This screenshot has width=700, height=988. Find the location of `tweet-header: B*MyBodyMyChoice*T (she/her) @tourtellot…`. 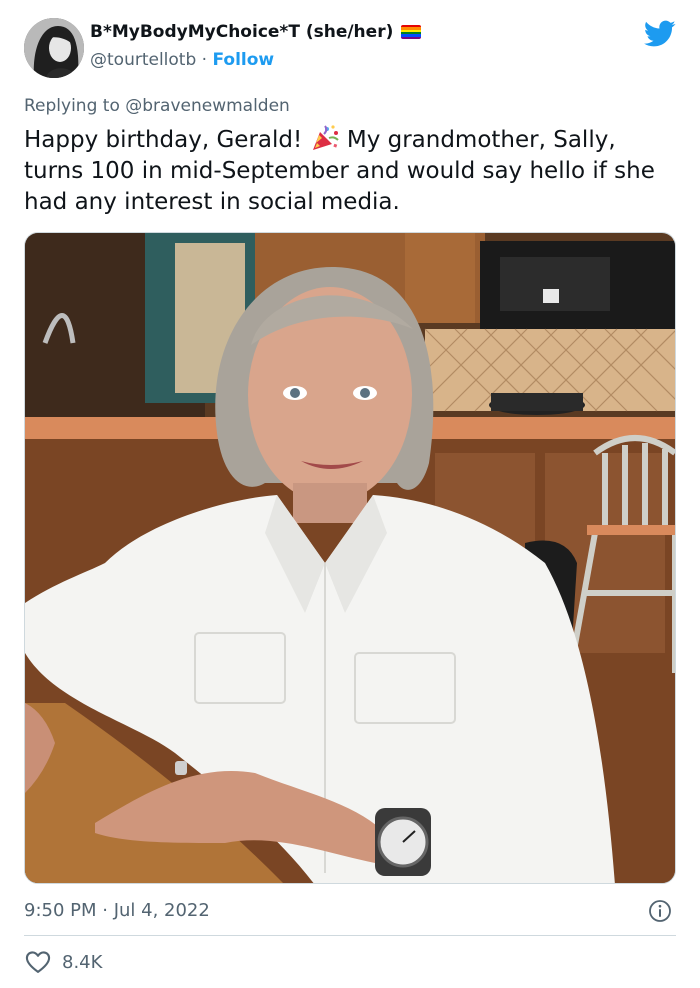

tweet-header: B*MyBodyMyChoice*T (she/her) @tourtellot… is located at coordinates (350, 49).